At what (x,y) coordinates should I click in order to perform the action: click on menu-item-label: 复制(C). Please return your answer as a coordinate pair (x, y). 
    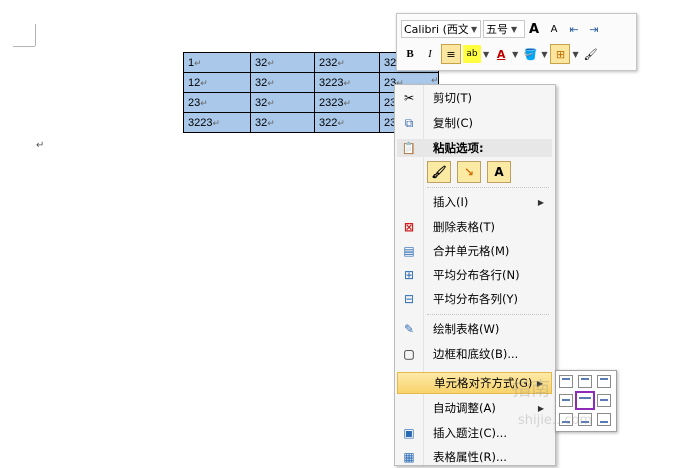
    Looking at the image, I should click on (453, 123).